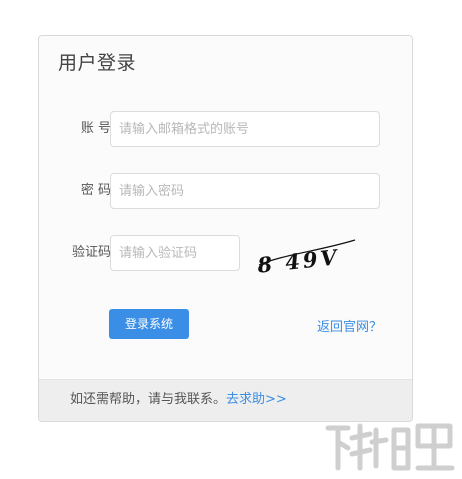  Describe the element at coordinates (95, 128) in the screenshot. I see `account-label: 账 号` at that location.